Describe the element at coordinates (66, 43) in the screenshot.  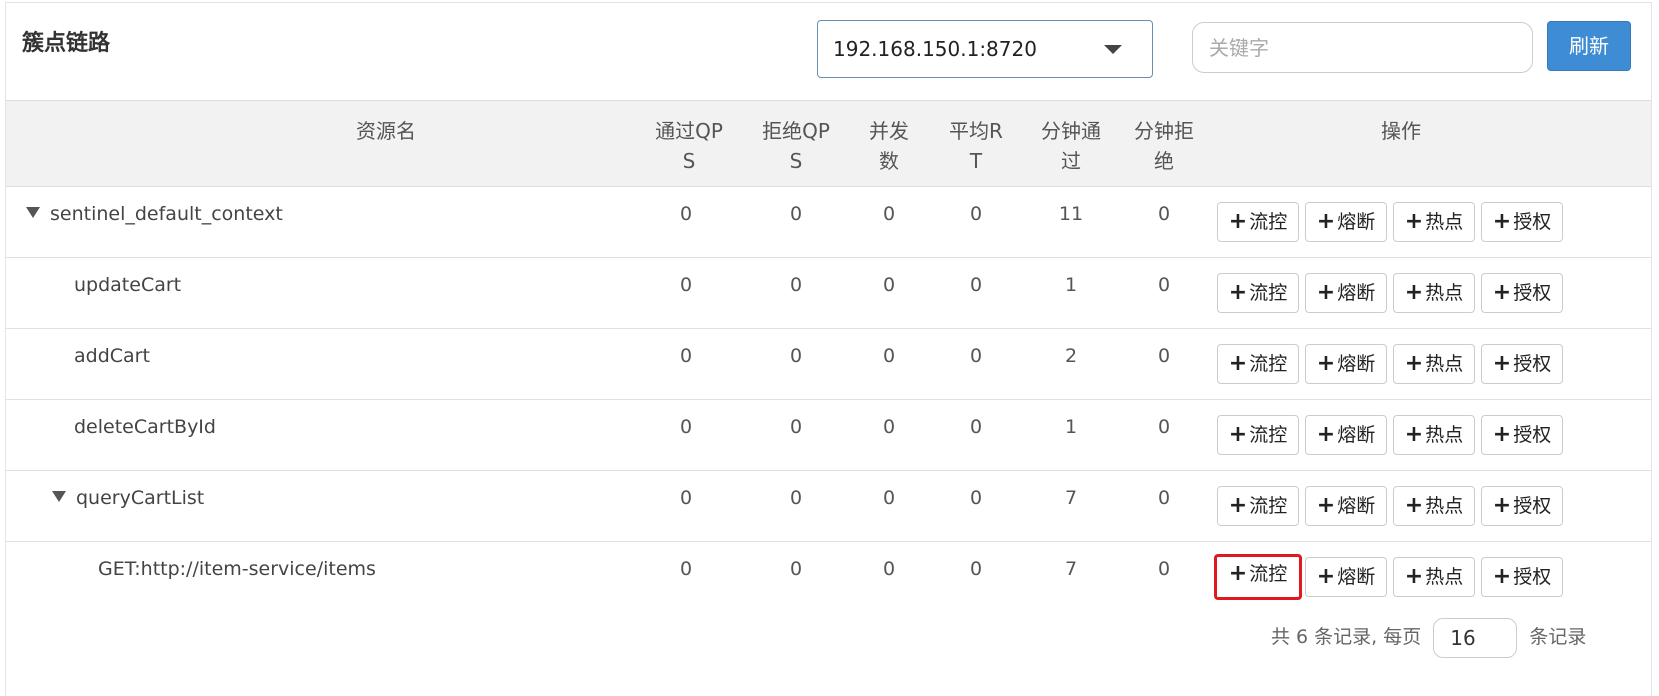
I see `panel-title: 簇点链路` at that location.